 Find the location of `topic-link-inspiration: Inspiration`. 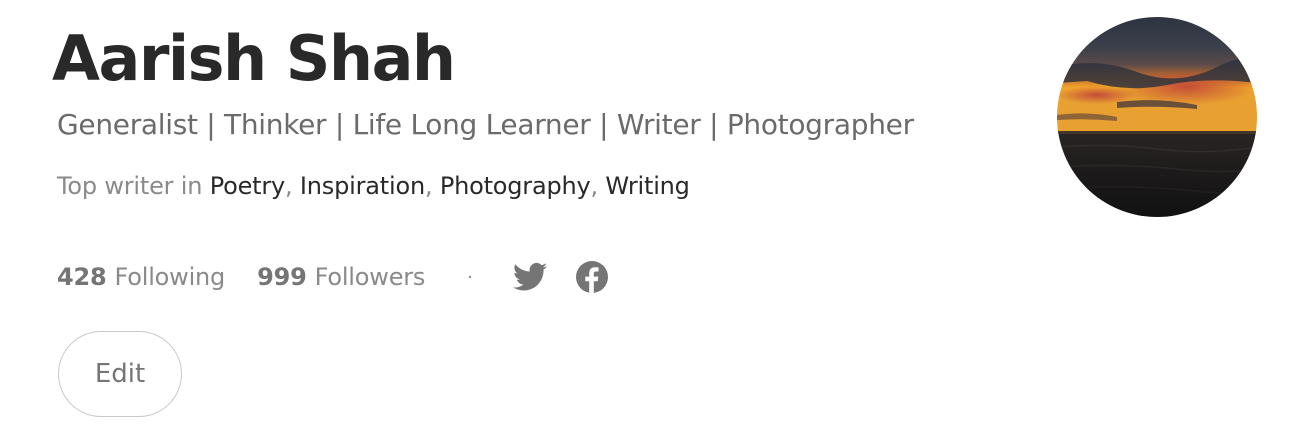

topic-link-inspiration: Inspiration is located at coordinates (362, 186).